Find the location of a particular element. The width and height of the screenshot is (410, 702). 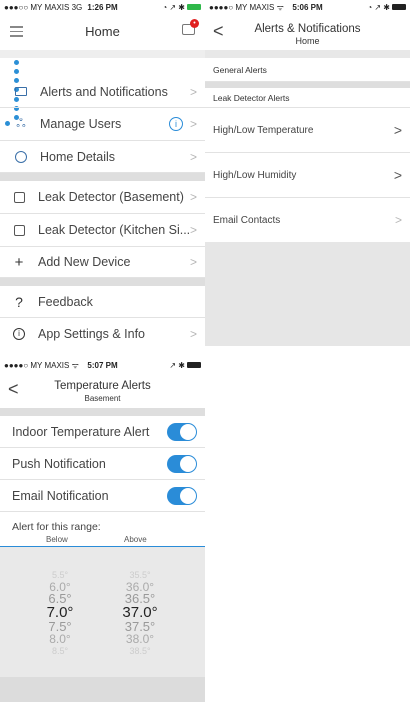

page-title: Temperature Alerts is located at coordinates (102, 386).